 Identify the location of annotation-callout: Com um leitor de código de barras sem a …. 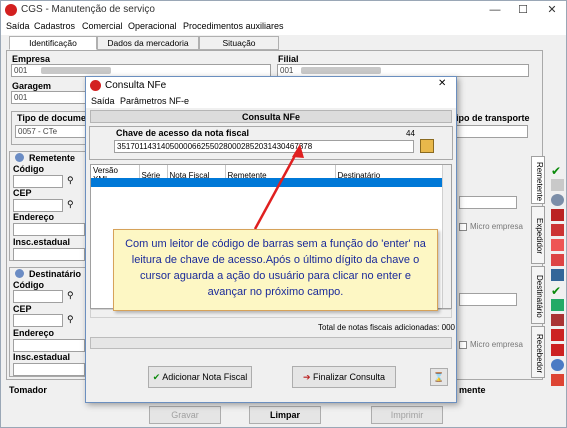
(275, 270).